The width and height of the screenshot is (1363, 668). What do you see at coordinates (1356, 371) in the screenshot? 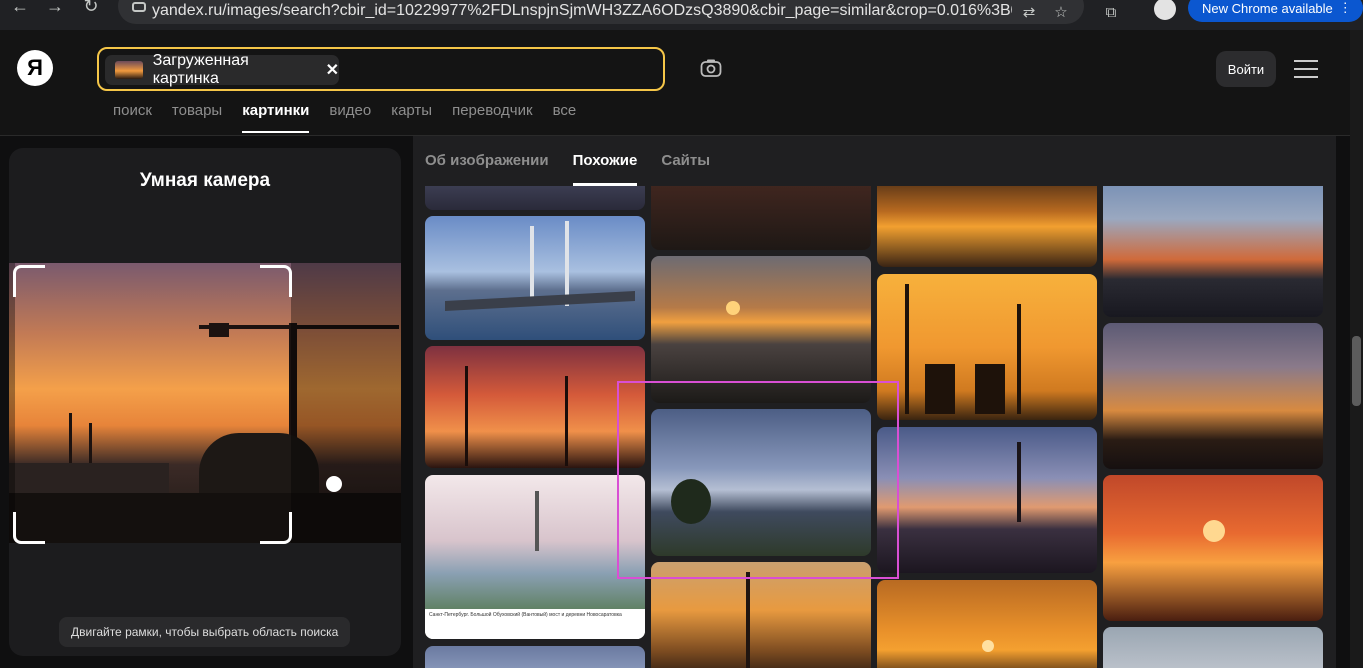
I see `scrollbar-thumb` at bounding box center [1356, 371].